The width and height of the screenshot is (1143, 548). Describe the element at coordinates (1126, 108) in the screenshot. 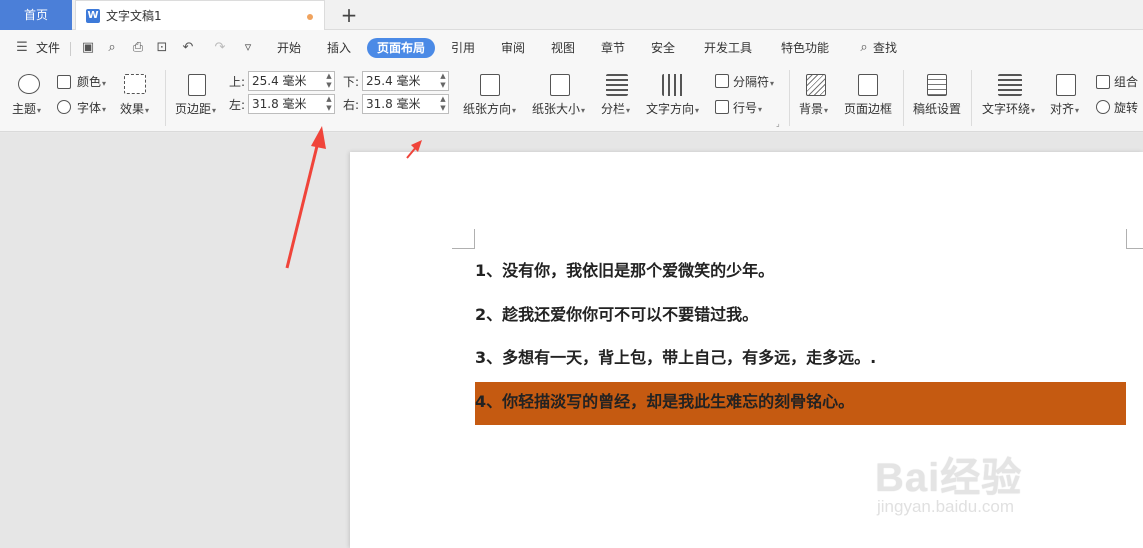

I see `rotate-button: 旋转` at that location.